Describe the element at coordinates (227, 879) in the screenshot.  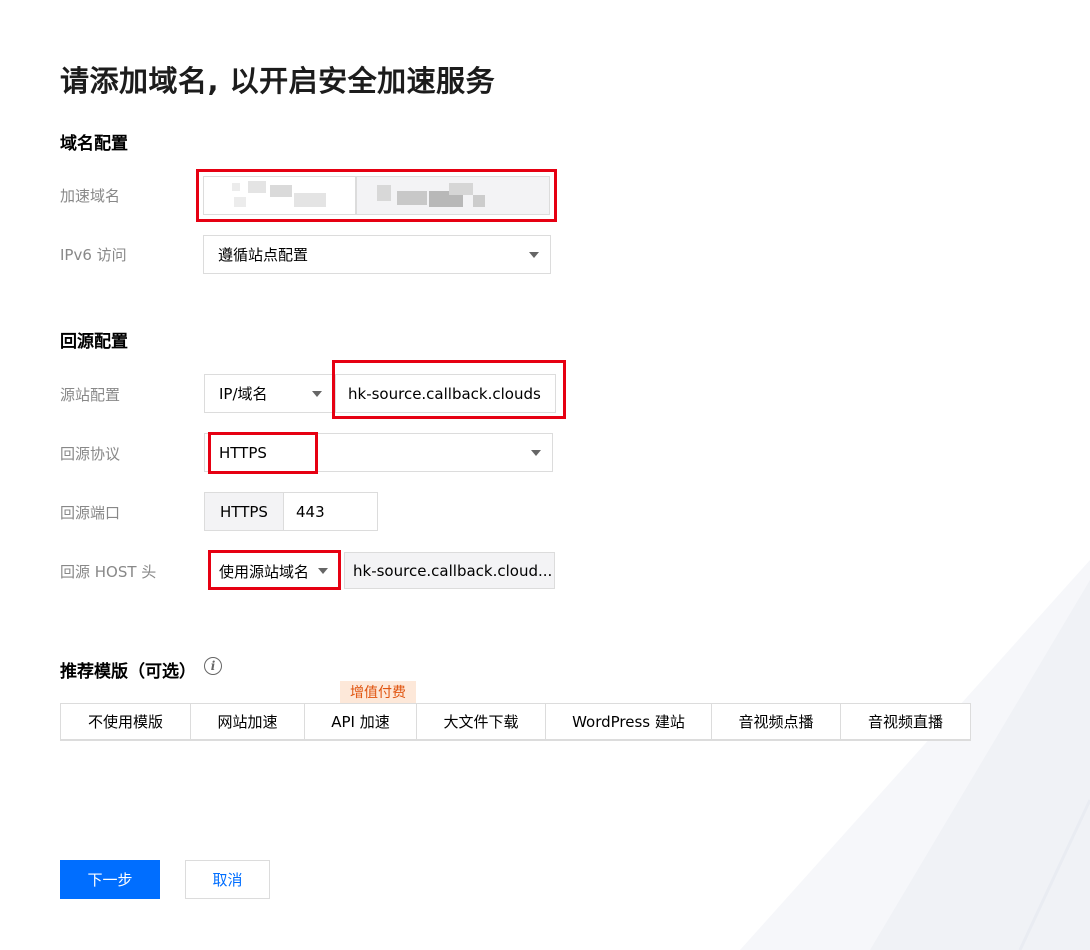
I see `cancel-button: 取消` at that location.